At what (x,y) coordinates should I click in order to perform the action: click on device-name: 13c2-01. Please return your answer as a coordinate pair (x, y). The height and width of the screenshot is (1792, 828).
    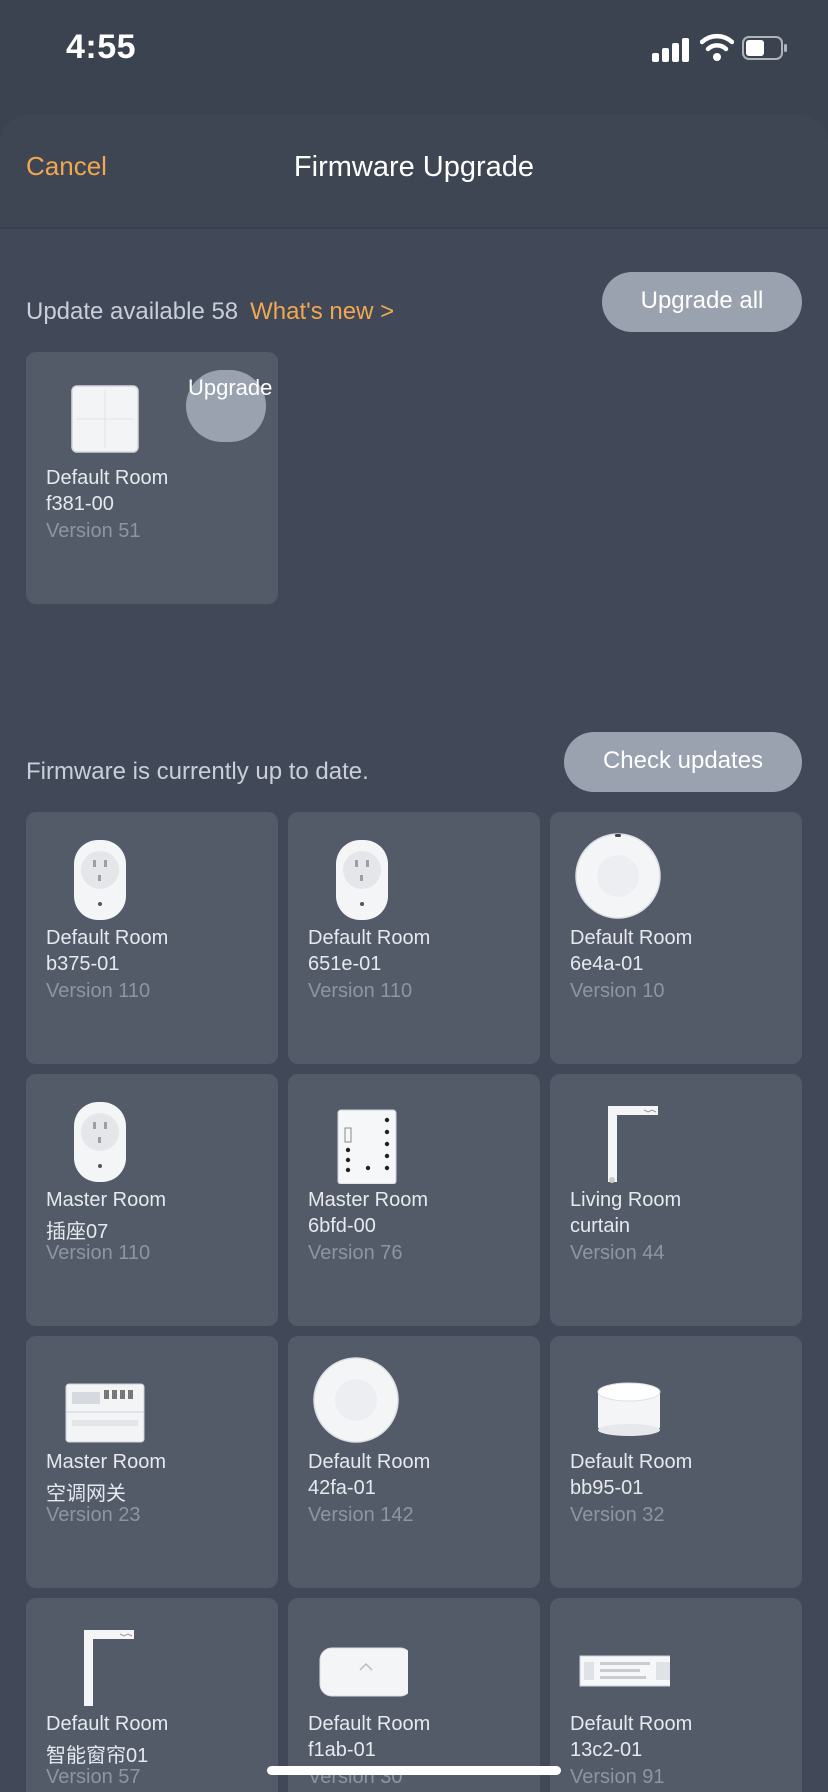
    Looking at the image, I should click on (606, 1750).